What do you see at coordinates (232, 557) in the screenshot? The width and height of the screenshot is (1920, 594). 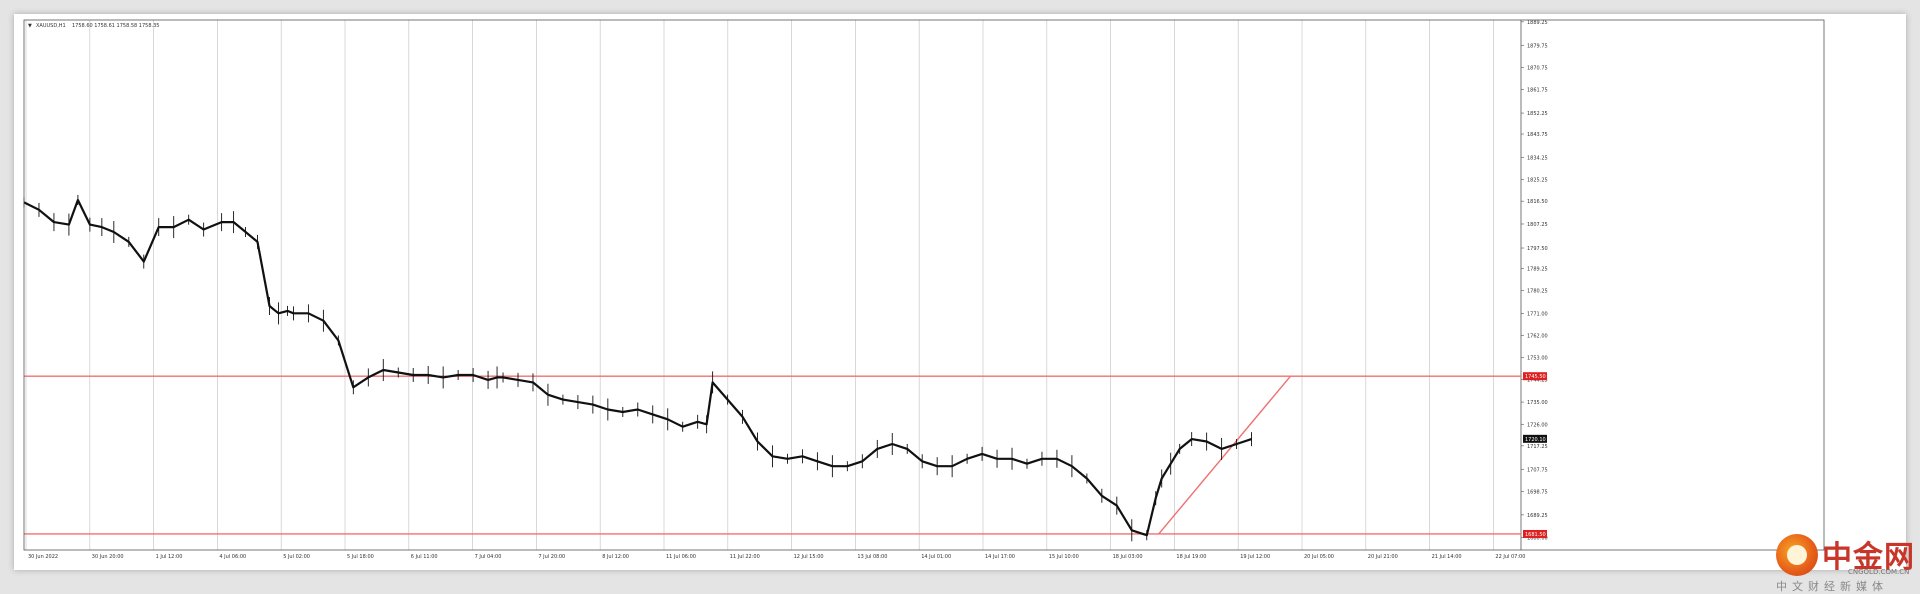 I see `x-tick-label: 4 Jul 06:00` at bounding box center [232, 557].